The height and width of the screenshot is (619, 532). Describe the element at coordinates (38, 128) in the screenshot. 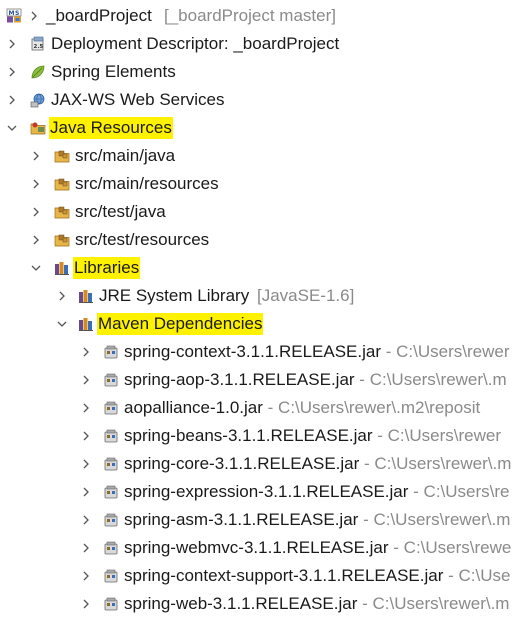

I see `java-resources-icon` at that location.